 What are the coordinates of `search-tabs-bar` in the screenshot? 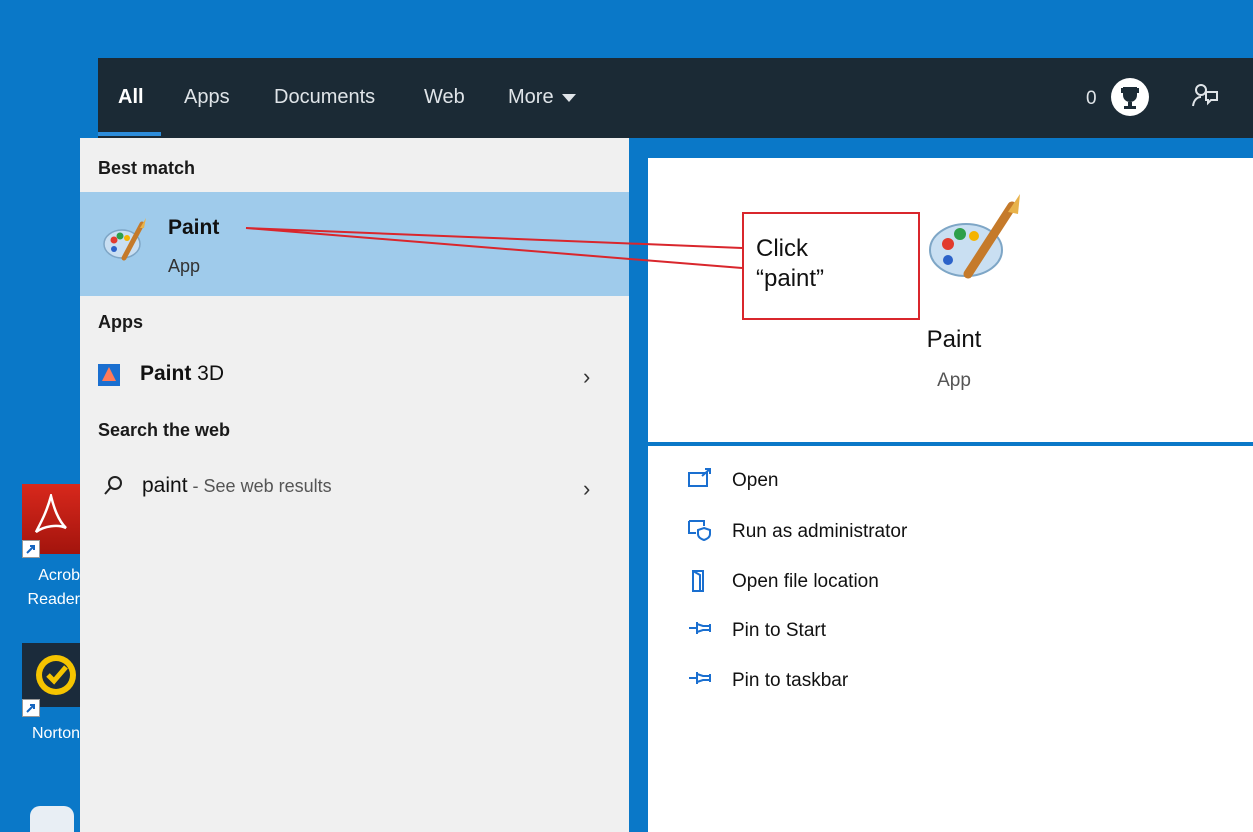 It's located at (675, 98).